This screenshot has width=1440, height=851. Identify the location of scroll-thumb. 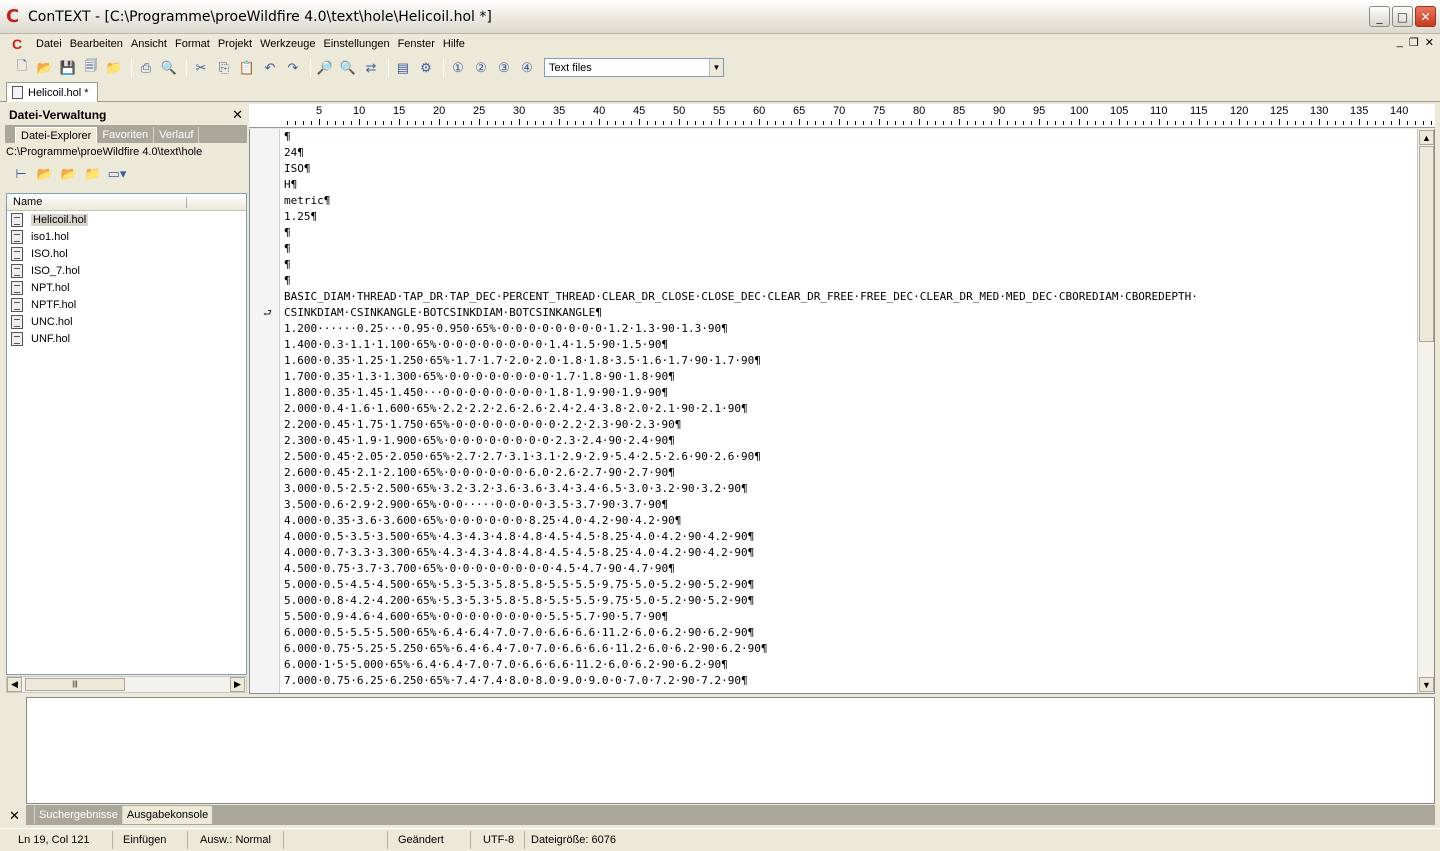
(1426, 244).